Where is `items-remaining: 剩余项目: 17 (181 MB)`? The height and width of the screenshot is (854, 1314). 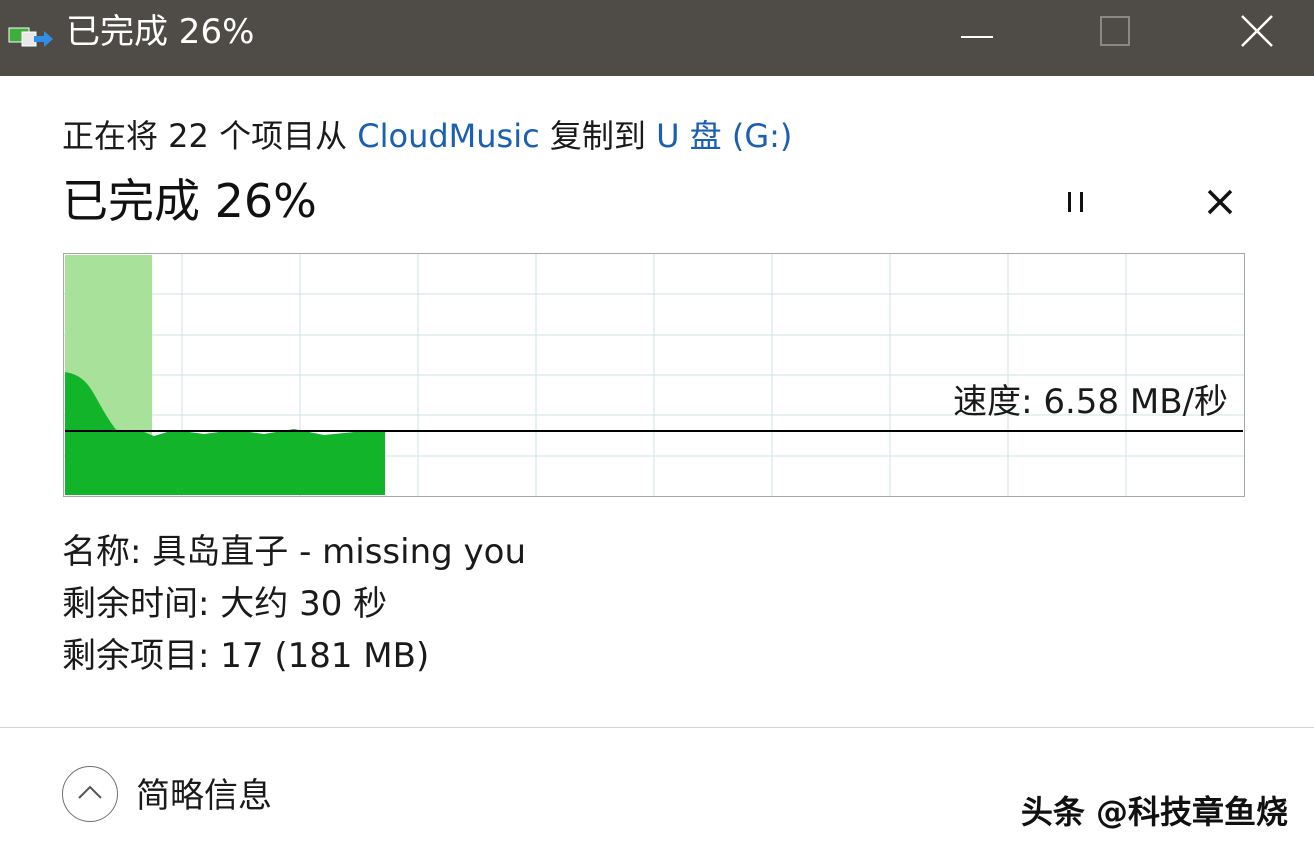
items-remaining: 剩余项目: 17 (181 MB) is located at coordinates (246, 656).